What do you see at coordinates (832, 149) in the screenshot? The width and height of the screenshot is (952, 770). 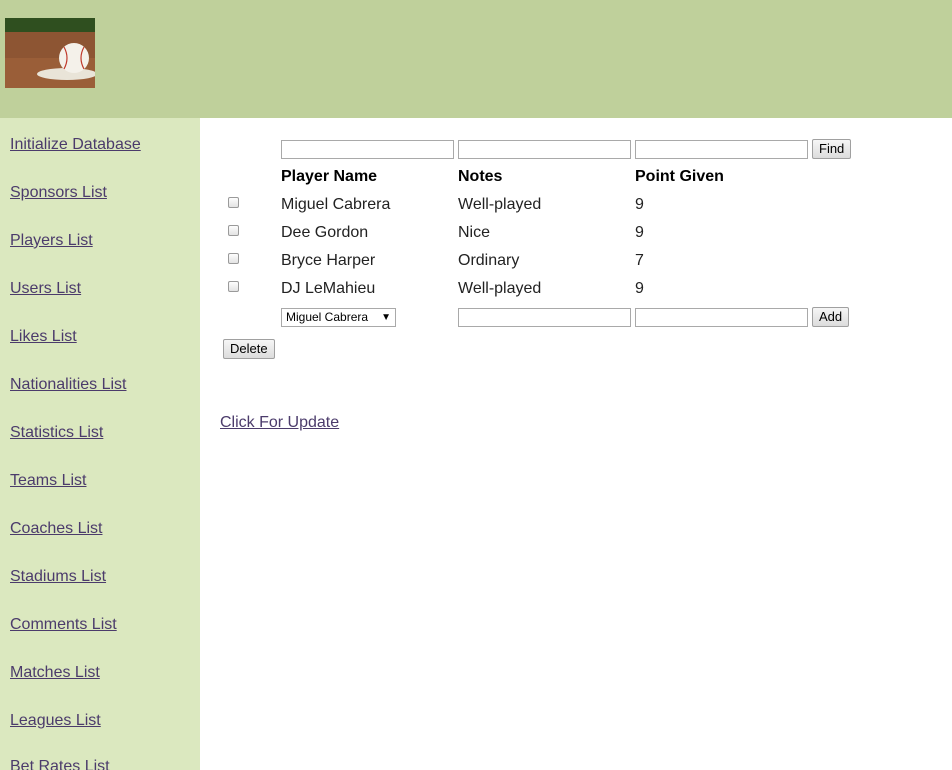 I see `find-button: Find` at bounding box center [832, 149].